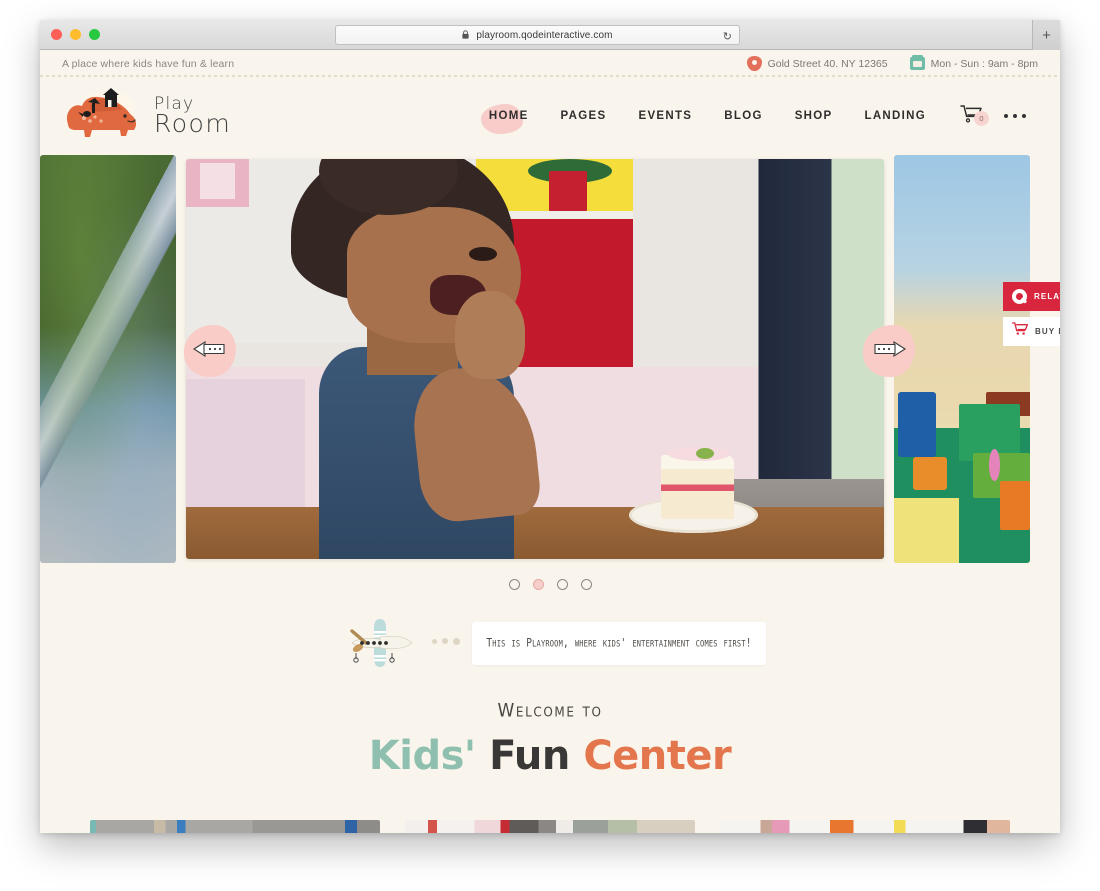  What do you see at coordinates (235, 826) in the screenshot?
I see `card-climbing-wall` at bounding box center [235, 826].